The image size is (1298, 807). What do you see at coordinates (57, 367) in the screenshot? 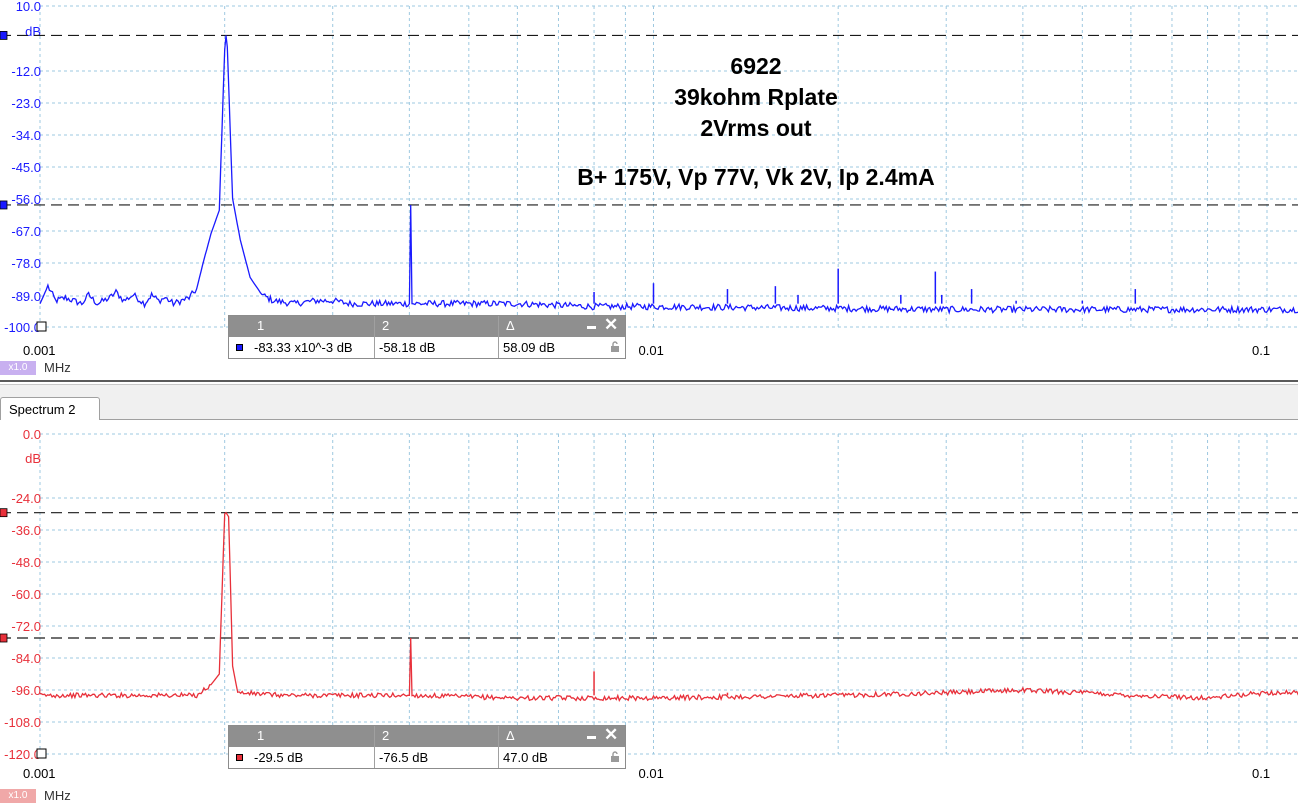
I see `x-unit-label-1: MHz` at bounding box center [57, 367].